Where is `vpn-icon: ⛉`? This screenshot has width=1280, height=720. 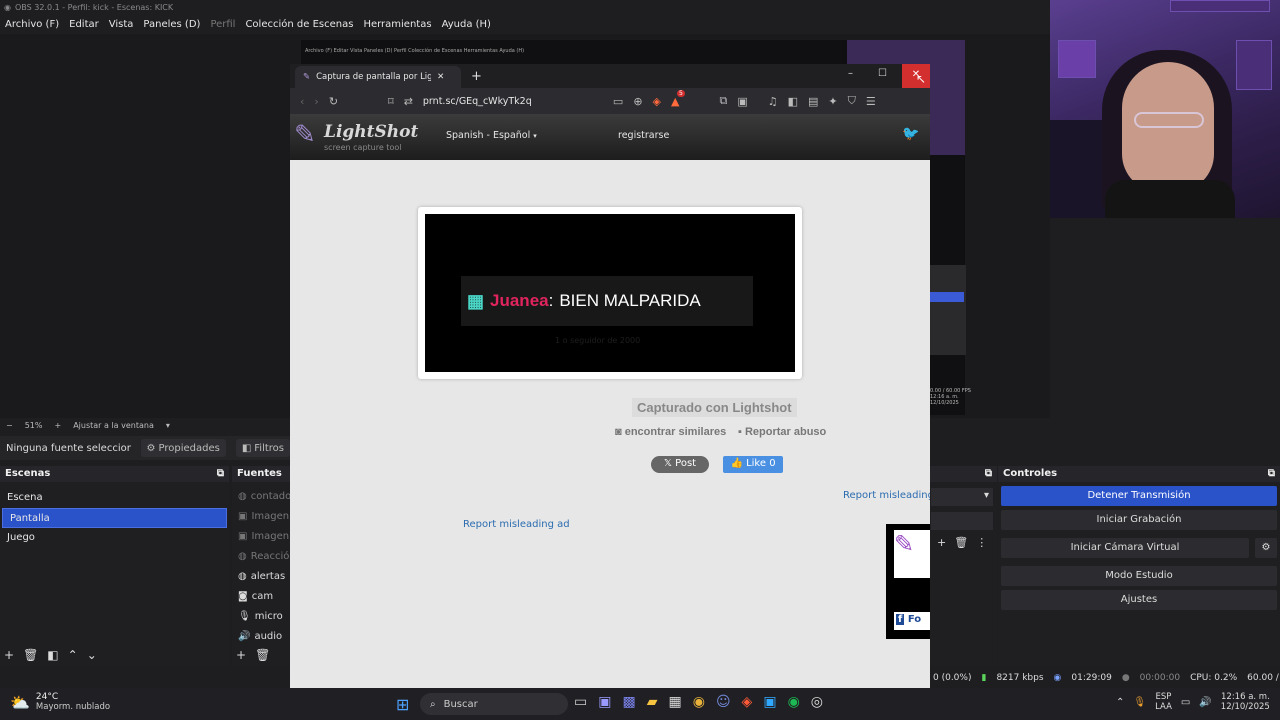 vpn-icon: ⛉ is located at coordinates (852, 101).